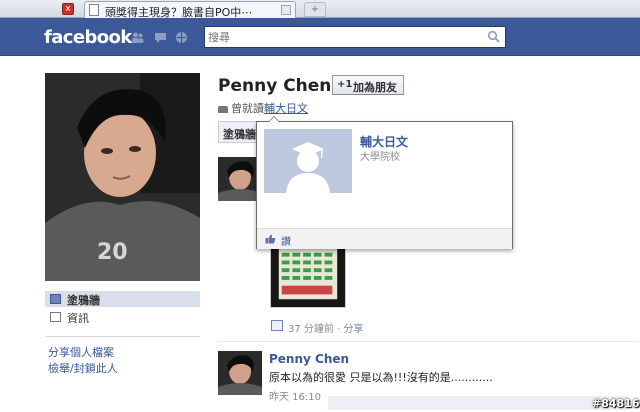 The height and width of the screenshot is (412, 640). I want to click on page-icon, so click(94, 10).